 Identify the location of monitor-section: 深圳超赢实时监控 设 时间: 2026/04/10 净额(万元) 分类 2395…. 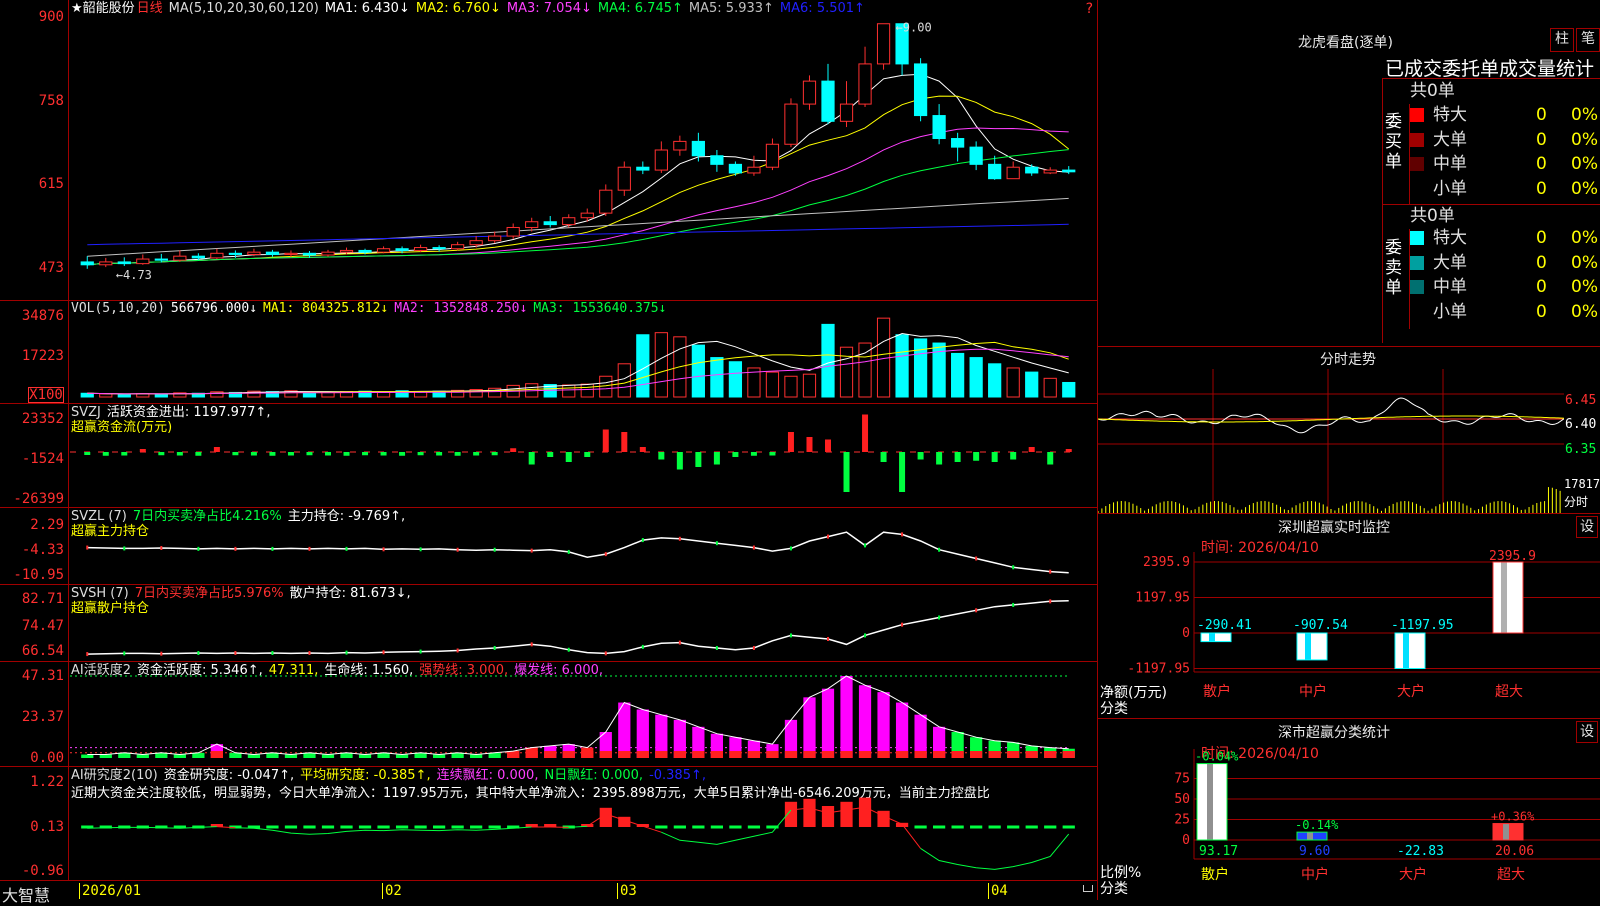
(1349, 616).